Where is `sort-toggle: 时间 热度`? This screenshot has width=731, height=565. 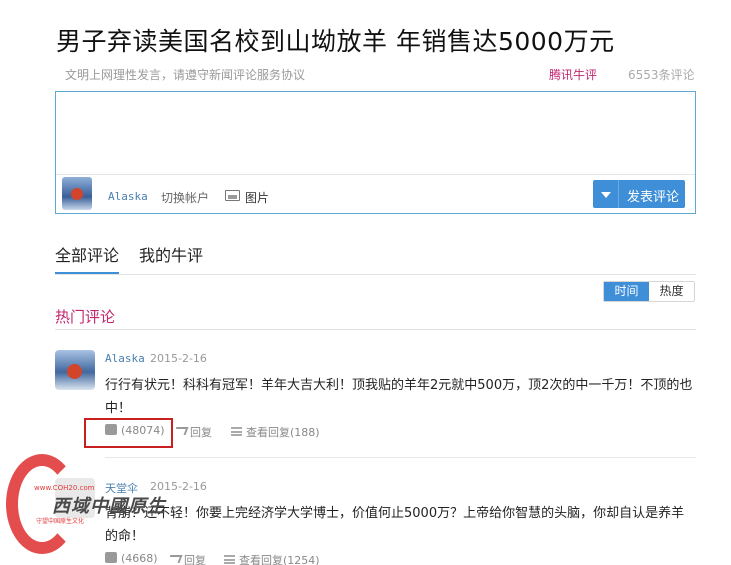 sort-toggle: 时间 热度 is located at coordinates (649, 291).